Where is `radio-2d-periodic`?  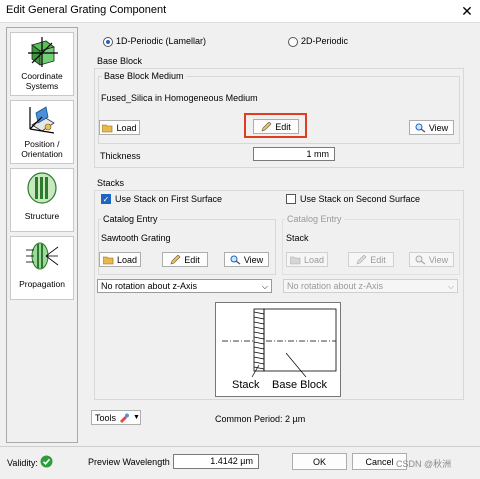 radio-2d-periodic is located at coordinates (293, 42).